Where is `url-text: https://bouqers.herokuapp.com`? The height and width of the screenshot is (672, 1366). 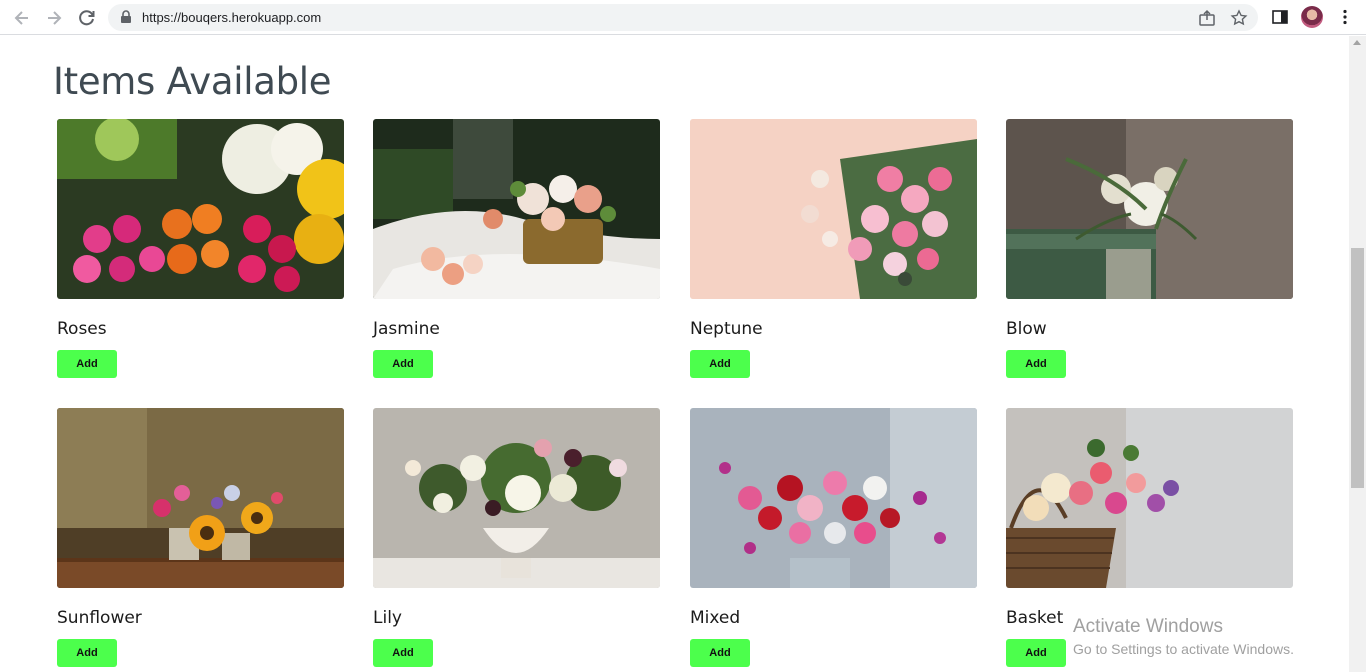
url-text: https://bouqers.herokuapp.com is located at coordinates (231, 17).